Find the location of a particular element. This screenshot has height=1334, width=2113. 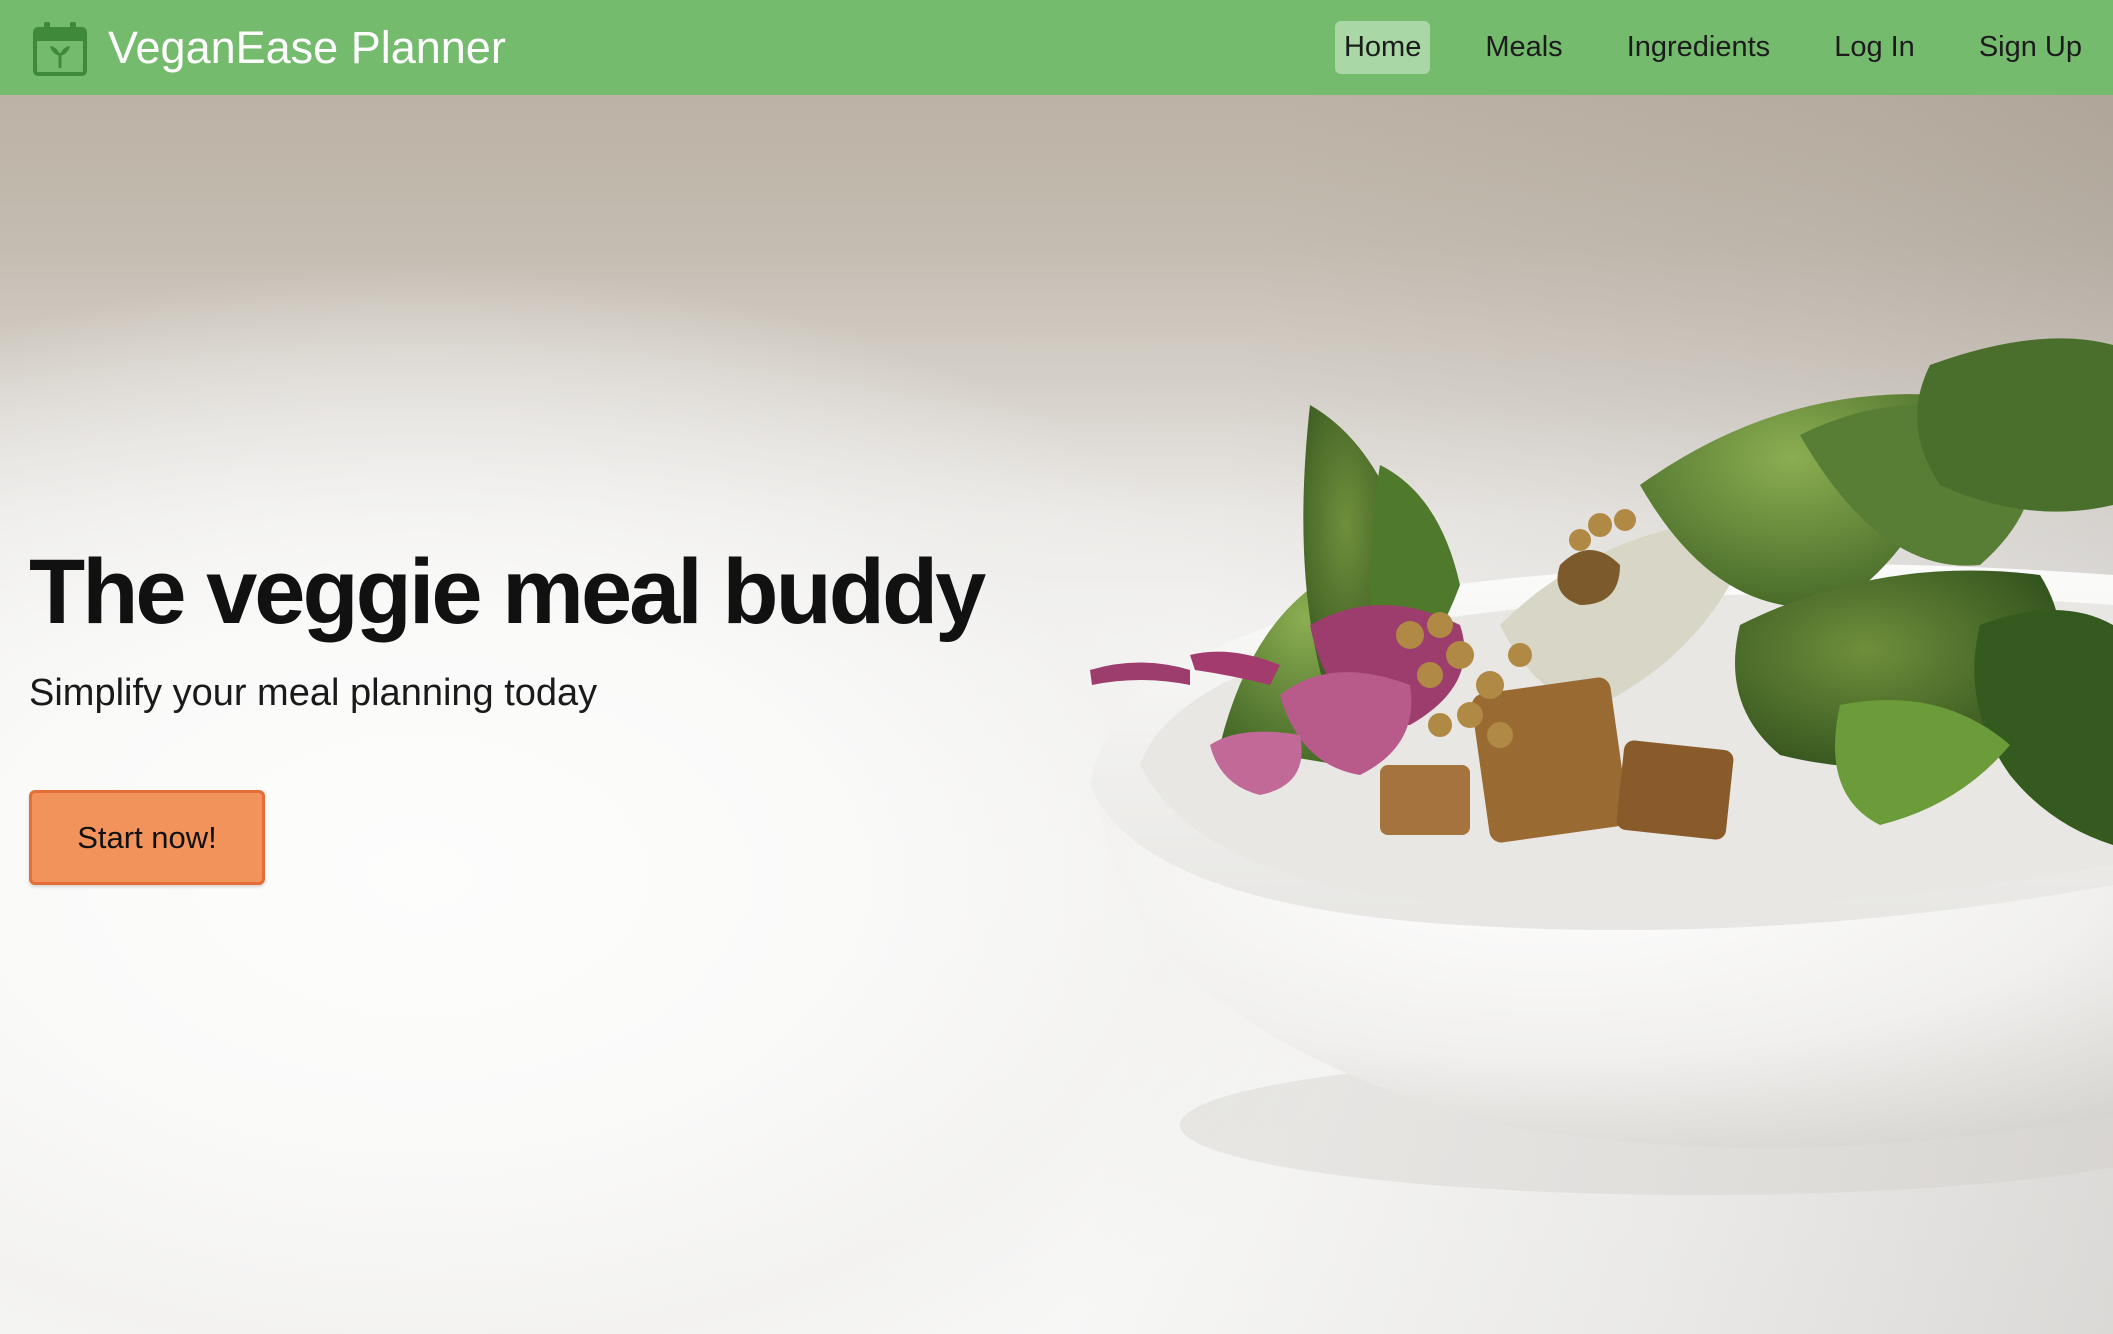

hero-subtitle: Simplify your meal planning today is located at coordinates (313, 693).